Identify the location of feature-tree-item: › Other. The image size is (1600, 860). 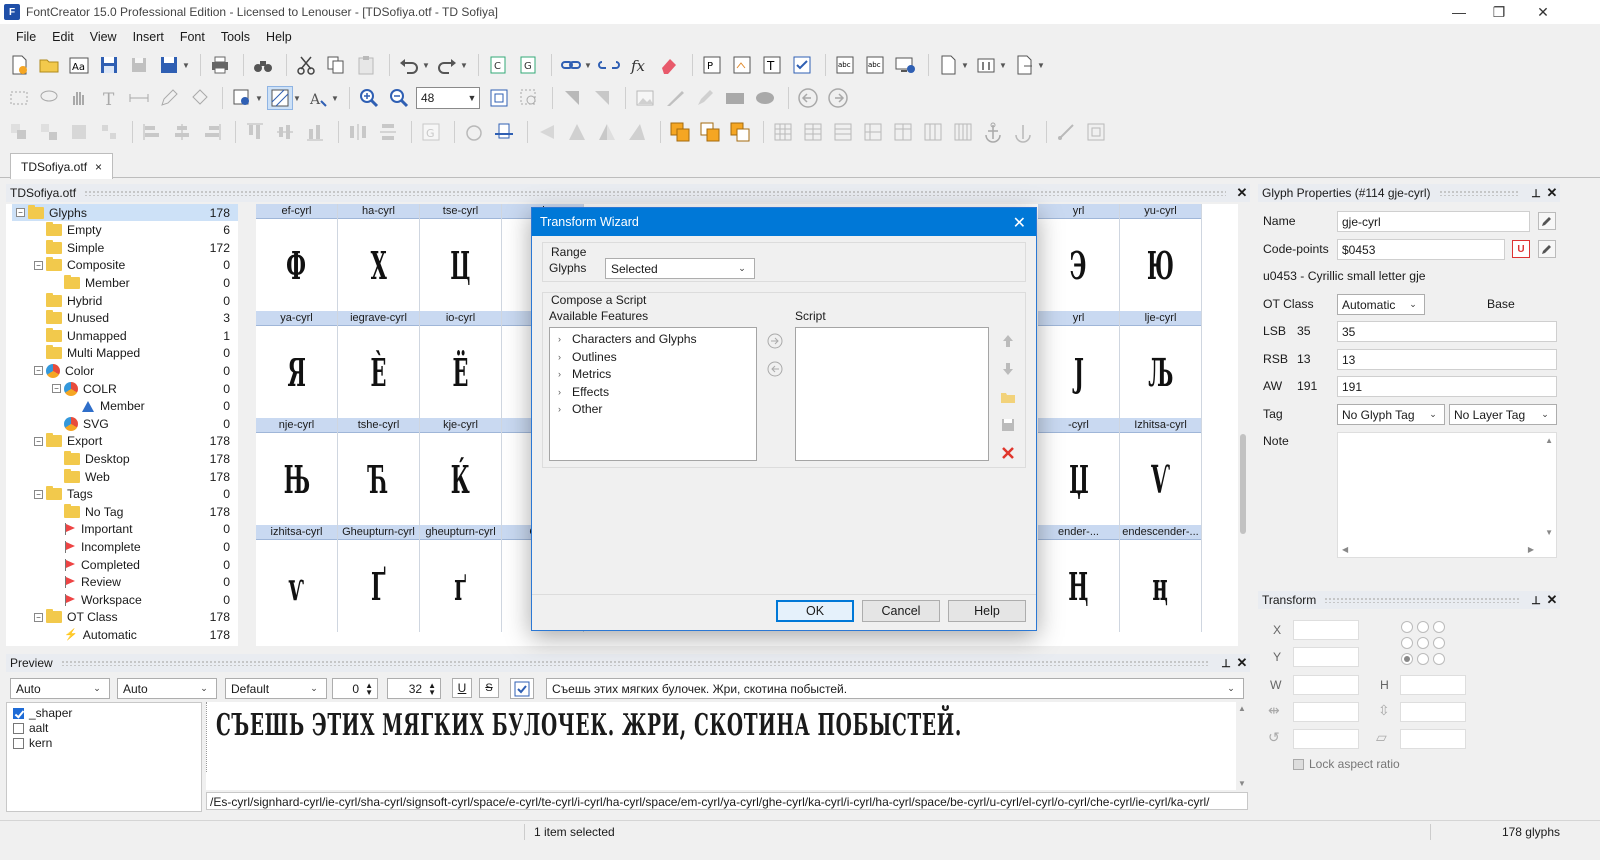
(580, 409).